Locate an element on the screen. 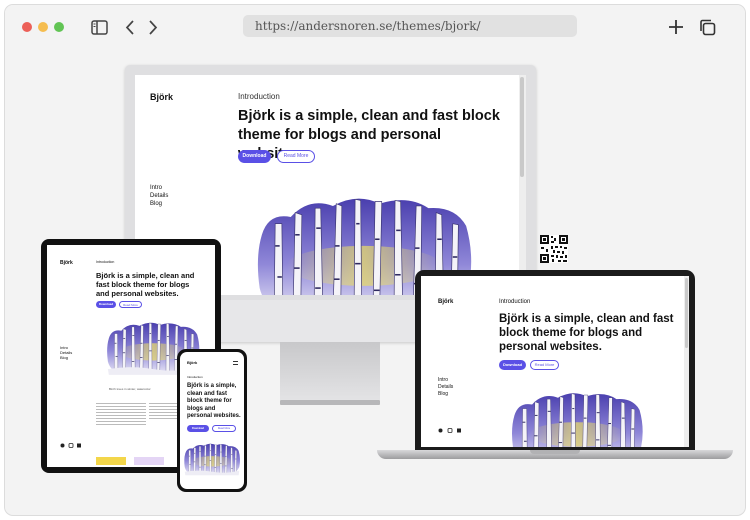 The width and height of the screenshot is (750, 520). laptop-read-more-button: Read More is located at coordinates (544, 365).